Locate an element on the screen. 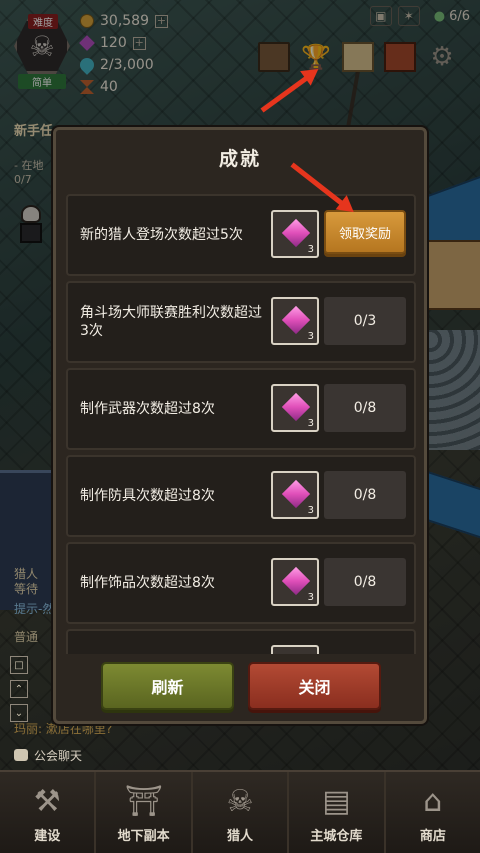  nav-label: 商店 is located at coordinates (432, 836).